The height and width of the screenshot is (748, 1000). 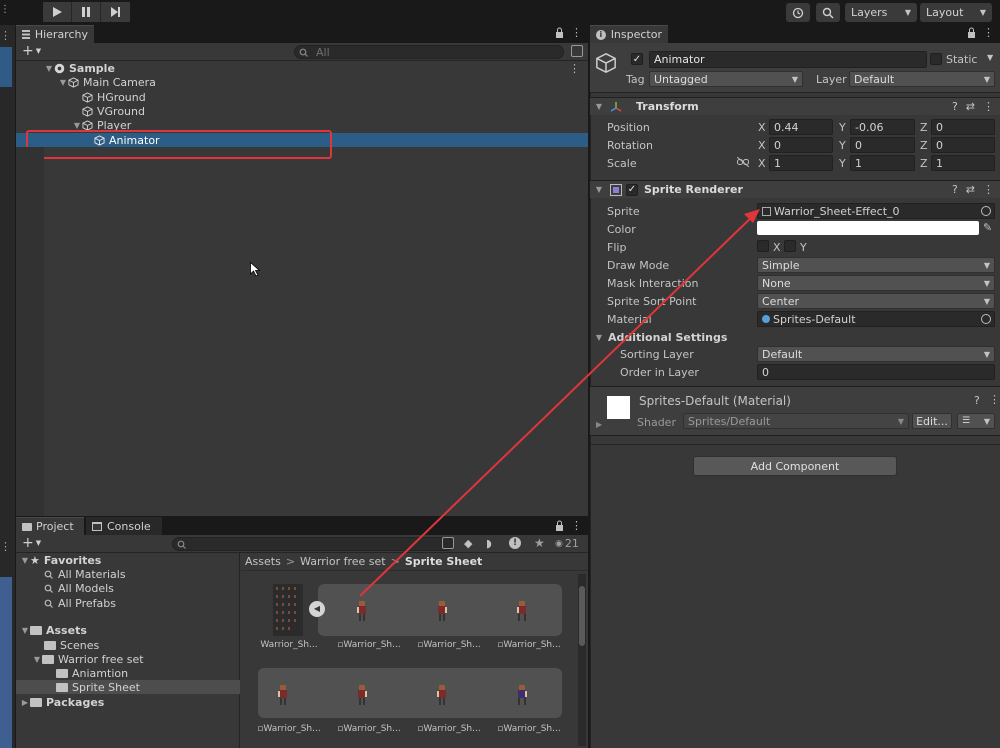 I want to click on preset-icon: ⇄, so click(x=970, y=189).